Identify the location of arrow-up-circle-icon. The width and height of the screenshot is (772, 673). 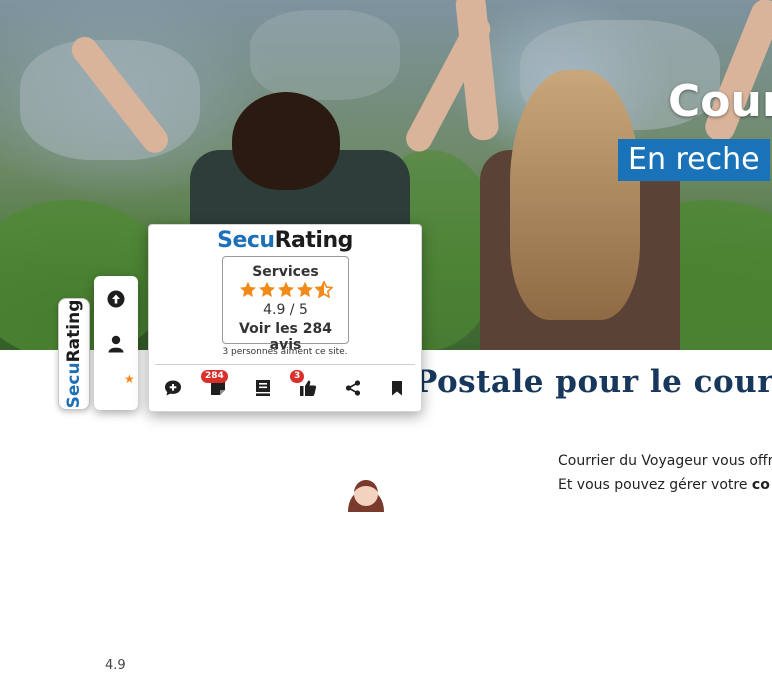
(116, 299).